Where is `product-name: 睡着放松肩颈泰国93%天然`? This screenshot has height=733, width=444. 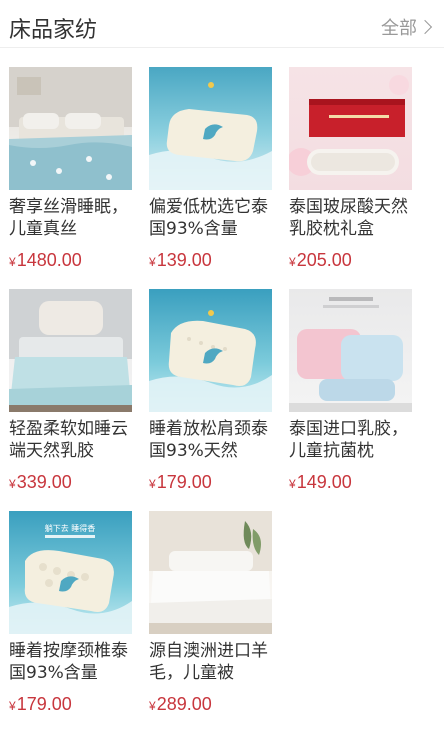 product-name: 睡着放松肩颈泰国93%天然 is located at coordinates (208, 440).